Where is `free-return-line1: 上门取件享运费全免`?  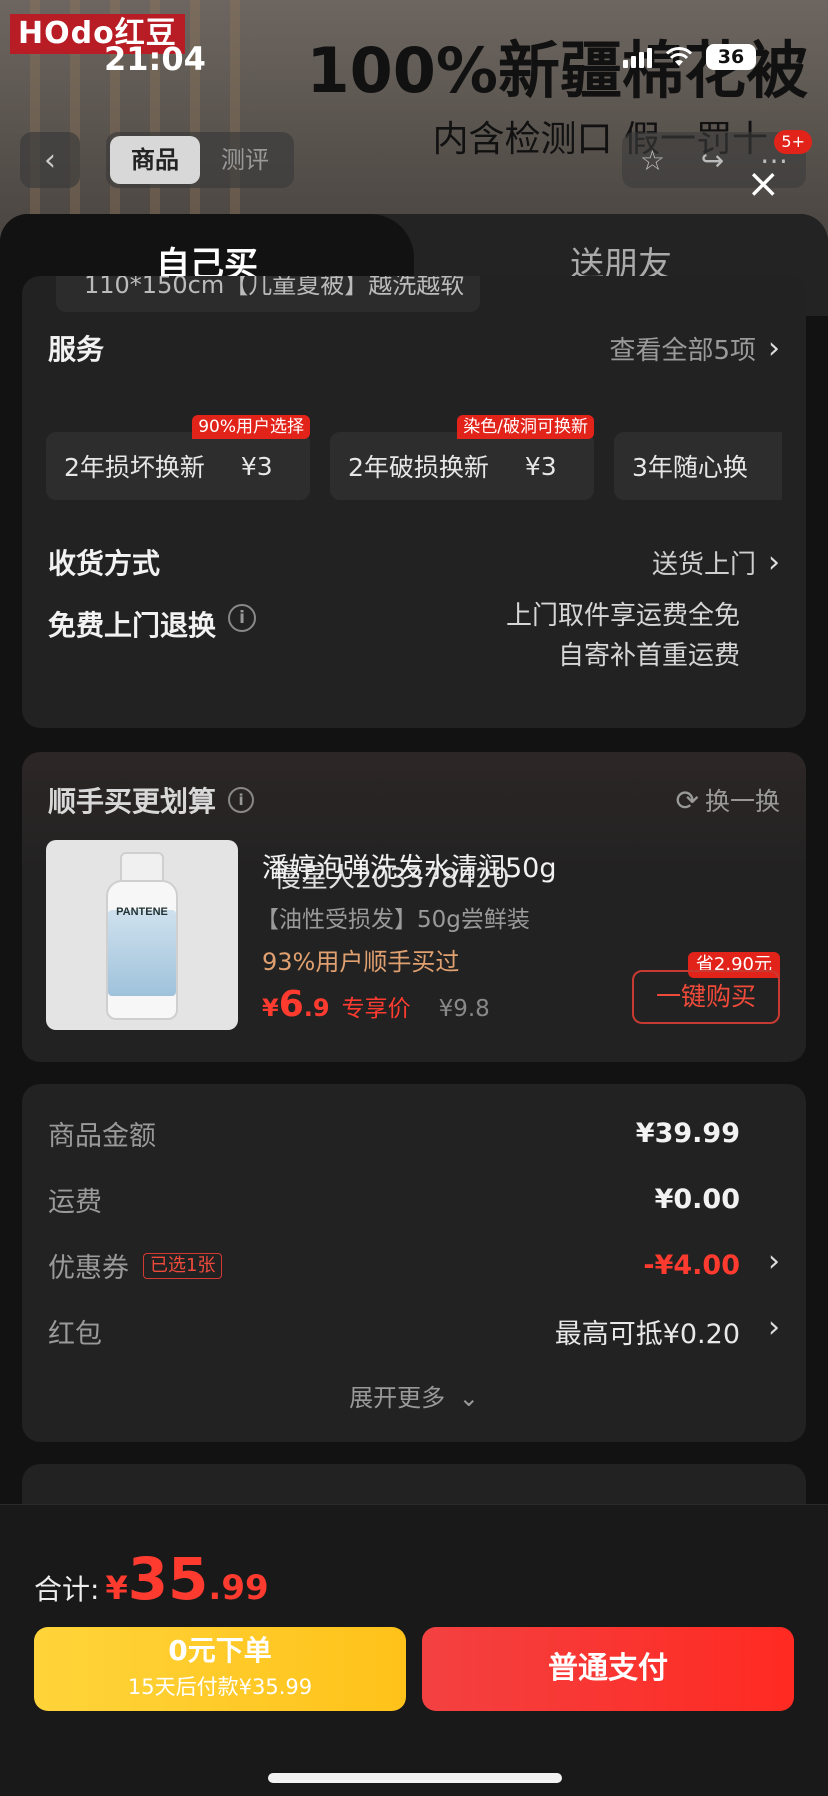
free-return-line1: 上门取件享运费全免 is located at coordinates (622, 616).